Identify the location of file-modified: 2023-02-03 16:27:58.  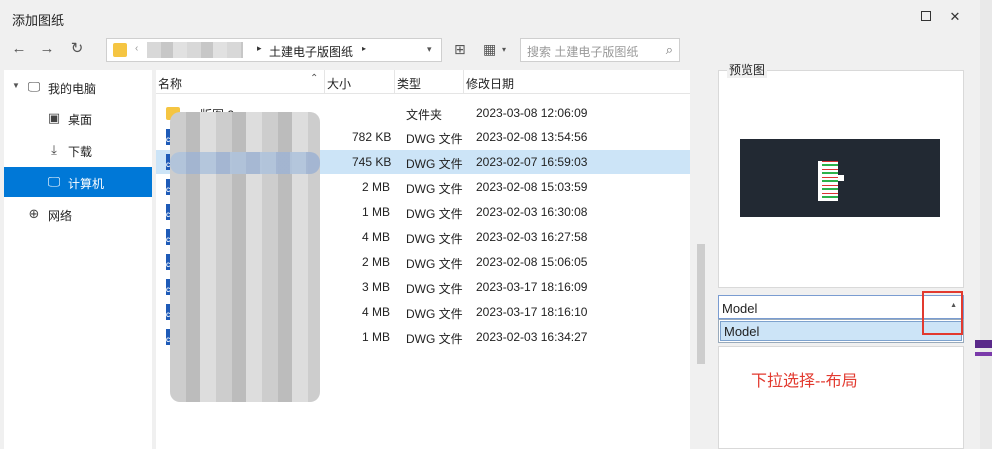
(532, 237).